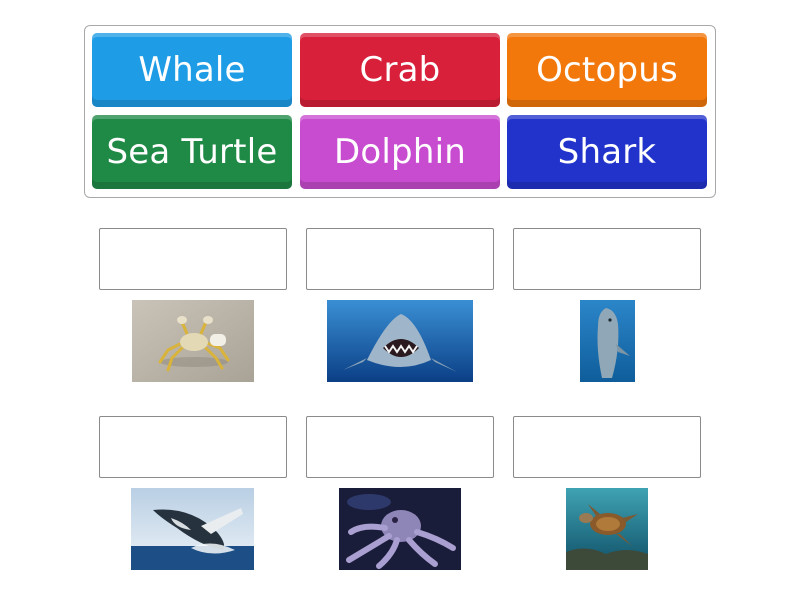  What do you see at coordinates (192, 152) in the screenshot?
I see `tile-sea-turtle: Sea Turtle` at bounding box center [192, 152].